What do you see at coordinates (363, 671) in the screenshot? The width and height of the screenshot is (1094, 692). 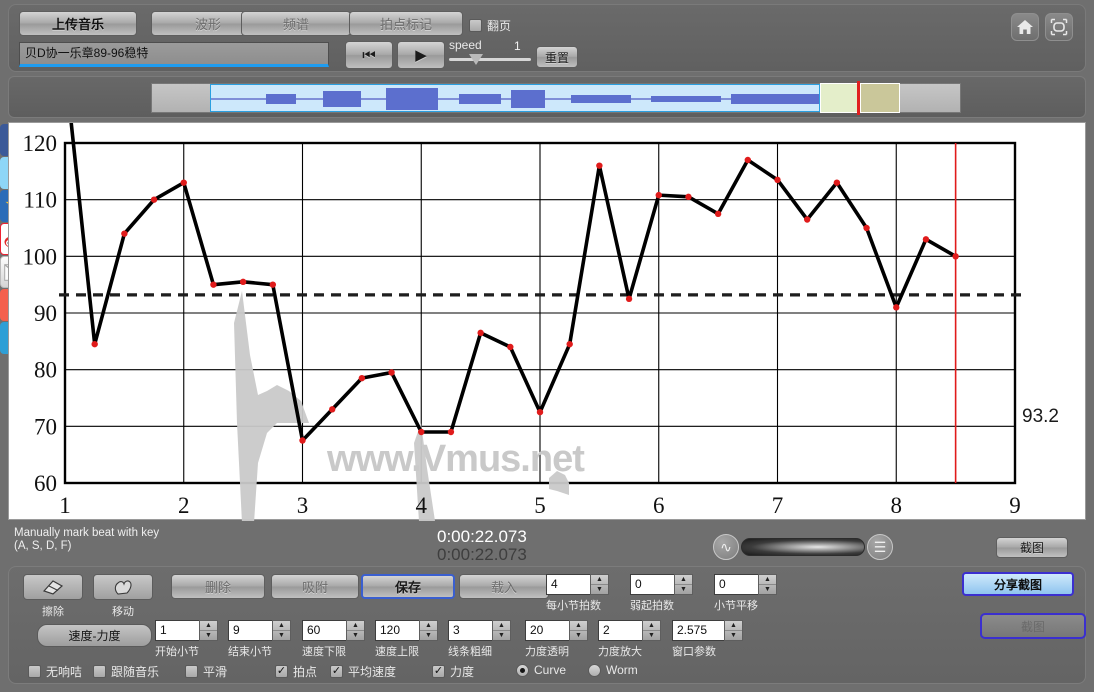 I see `checkbox-average-tempo: ✓ 平均速度` at bounding box center [363, 671].